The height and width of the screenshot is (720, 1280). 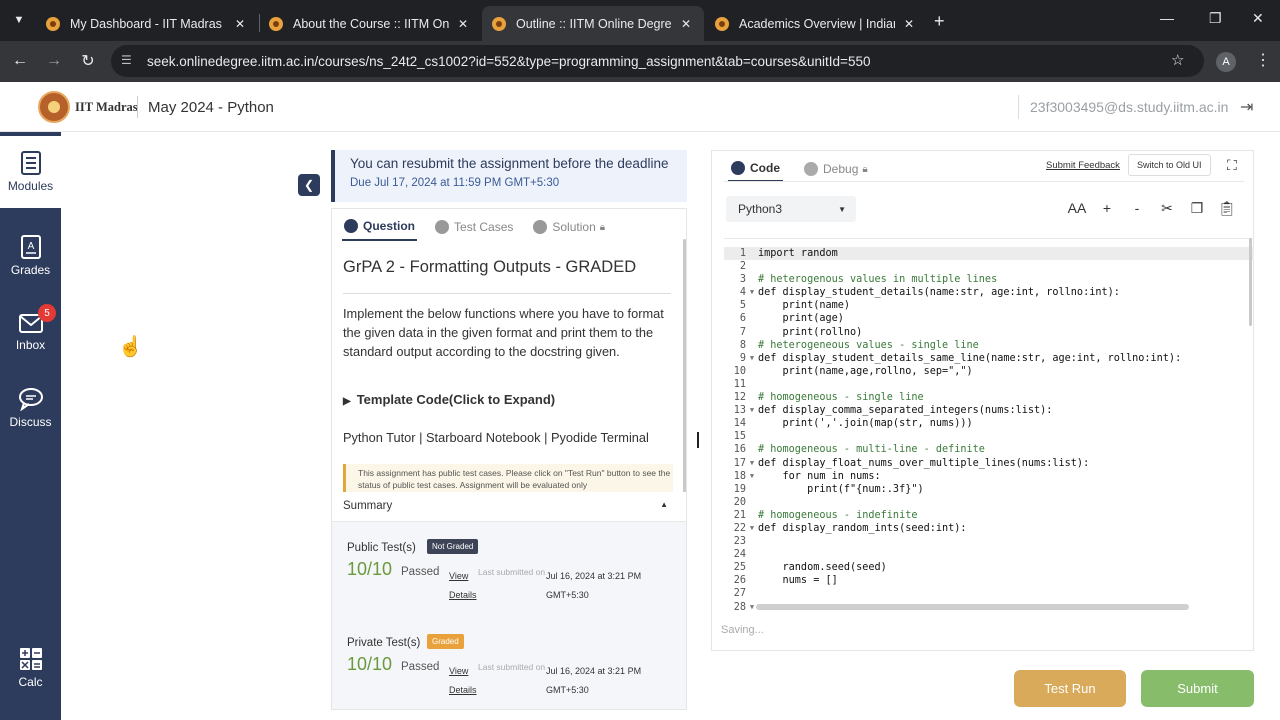 What do you see at coordinates (30, 668) in the screenshot?
I see `sidebar-item-calc: Calc` at bounding box center [30, 668].